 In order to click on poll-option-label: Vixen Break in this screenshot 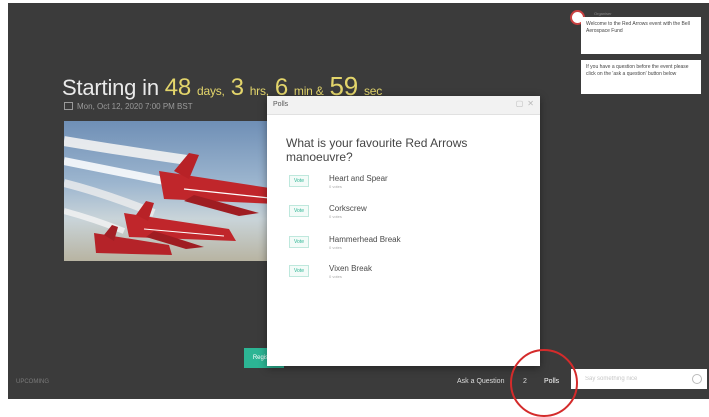, I will do `click(350, 268)`.